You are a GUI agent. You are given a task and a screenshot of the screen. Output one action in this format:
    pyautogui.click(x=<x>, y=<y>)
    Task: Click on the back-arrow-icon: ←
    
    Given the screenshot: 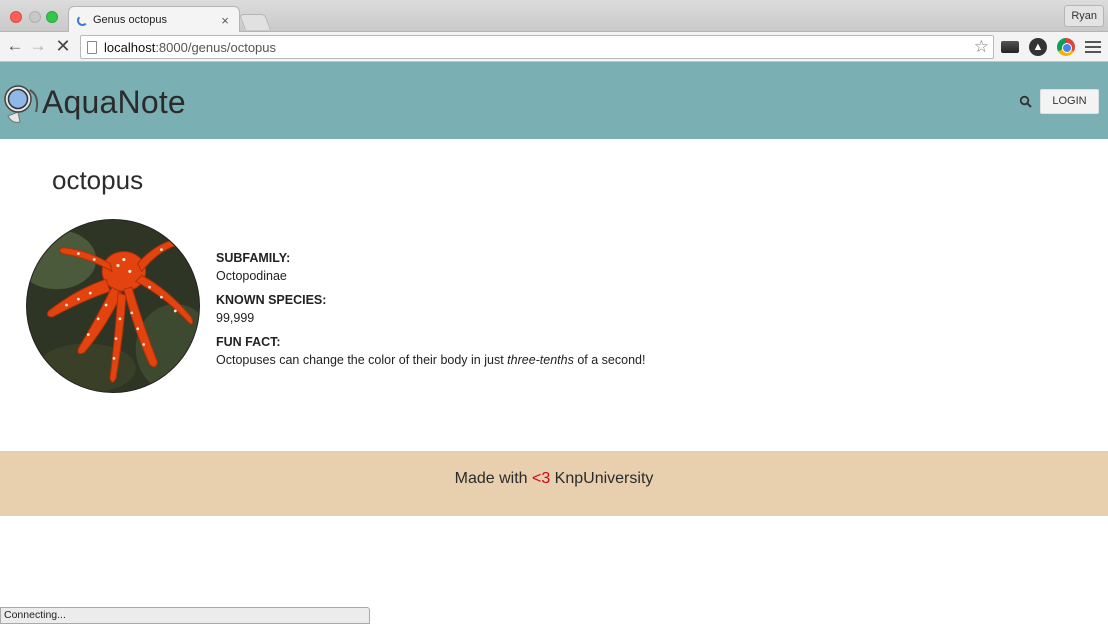 What is the action you would take?
    pyautogui.click(x=15, y=46)
    